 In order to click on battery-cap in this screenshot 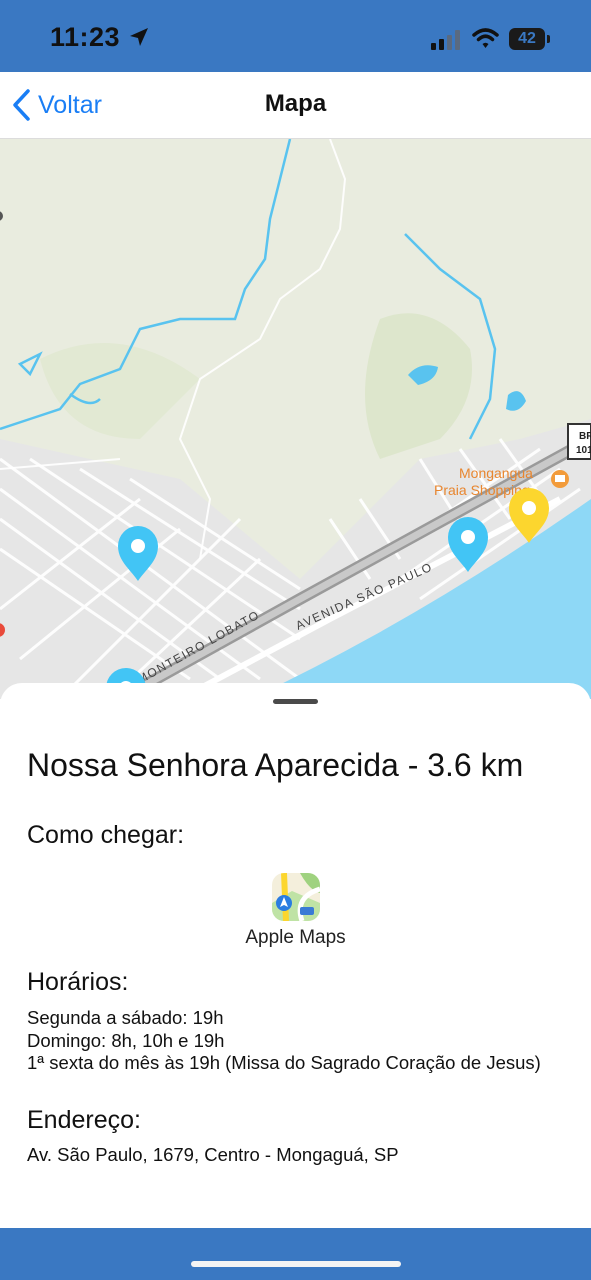, I will do `click(548, 39)`.